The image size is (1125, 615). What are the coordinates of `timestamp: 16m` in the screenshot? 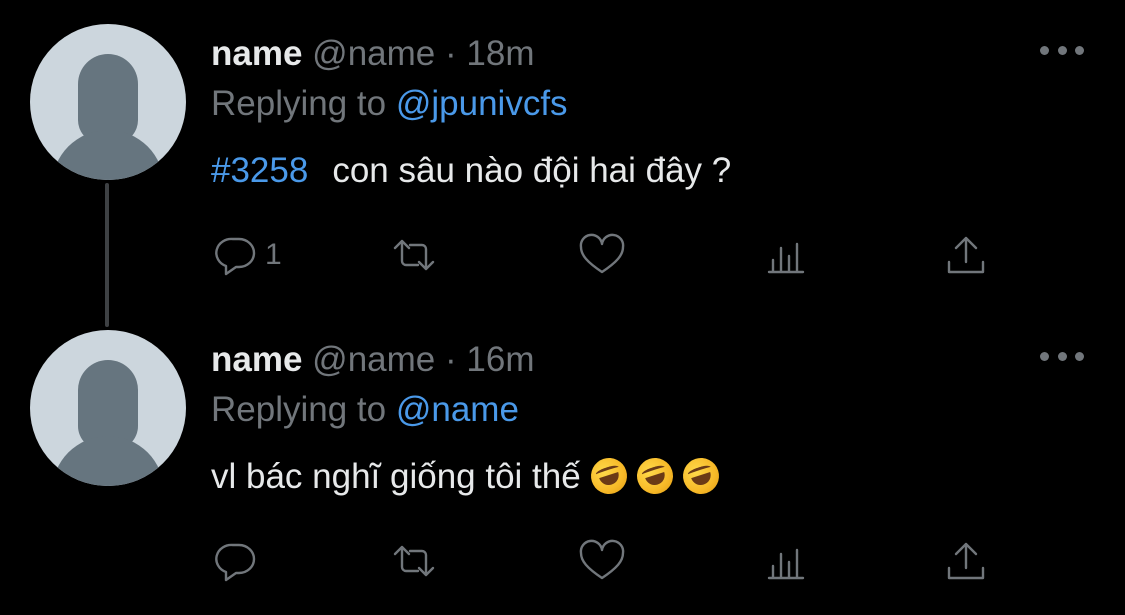 It's located at (500, 359).